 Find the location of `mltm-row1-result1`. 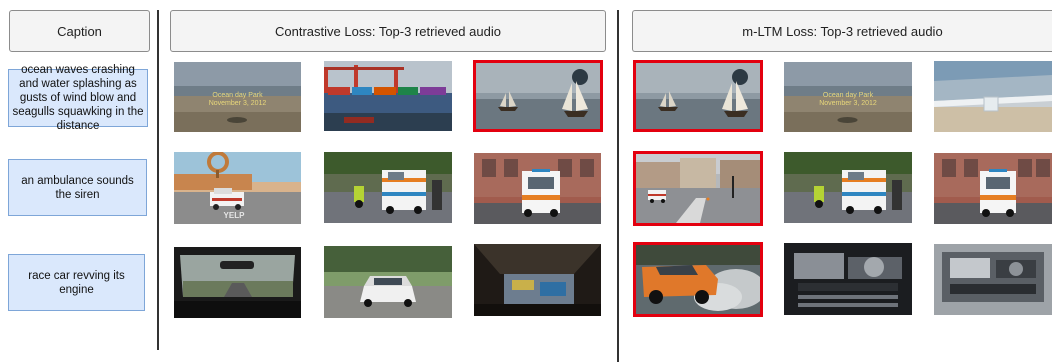

mltm-row1-result1 is located at coordinates (698, 96).